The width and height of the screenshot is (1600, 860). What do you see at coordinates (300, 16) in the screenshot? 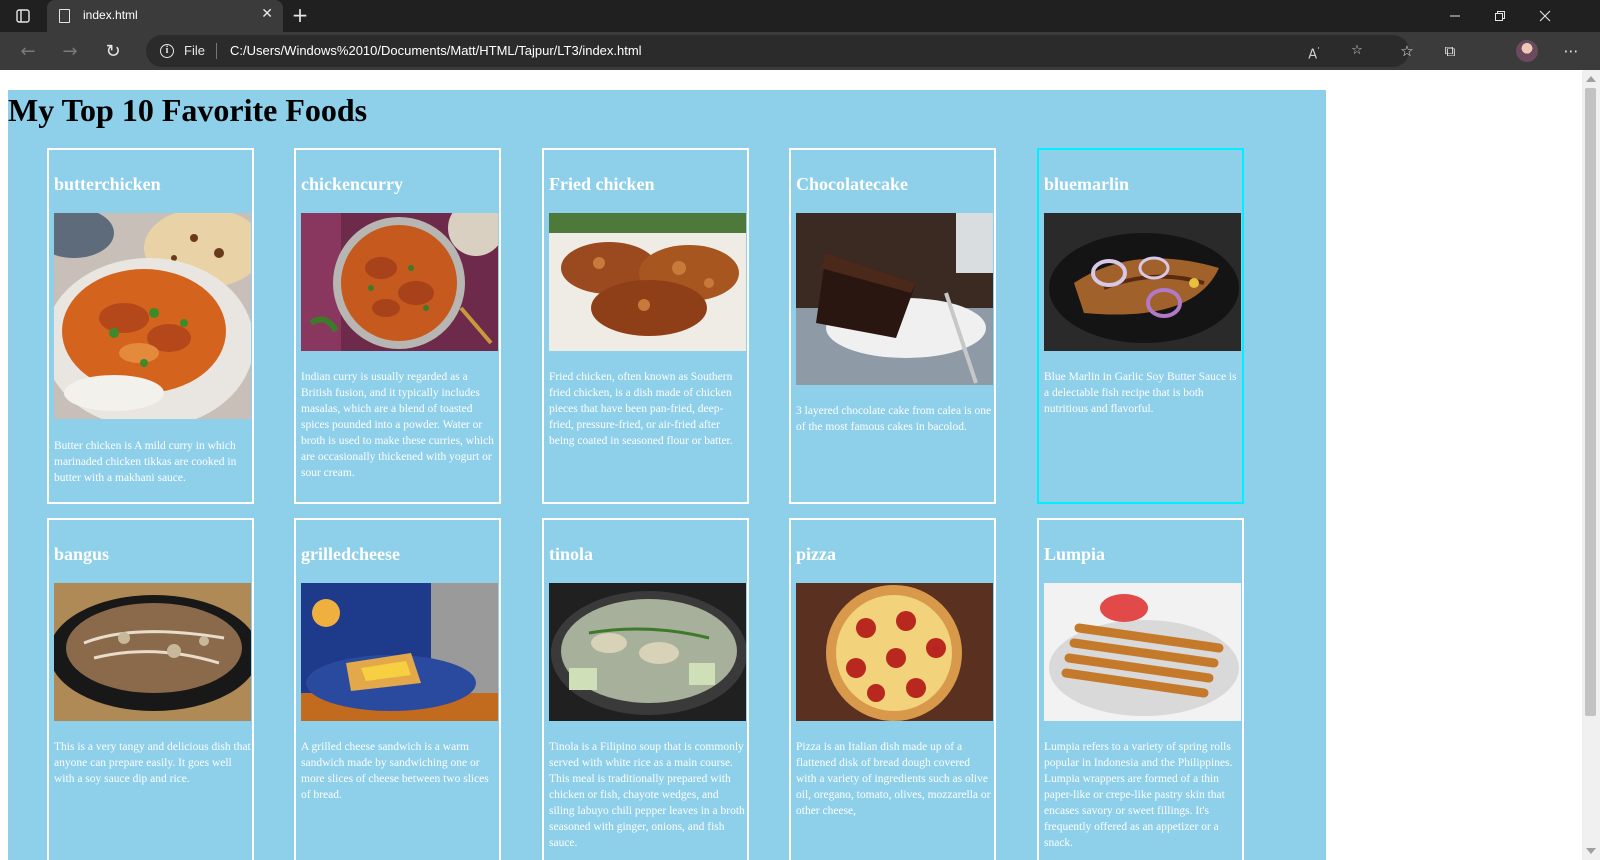
I see `new-tab-icon: +` at bounding box center [300, 16].